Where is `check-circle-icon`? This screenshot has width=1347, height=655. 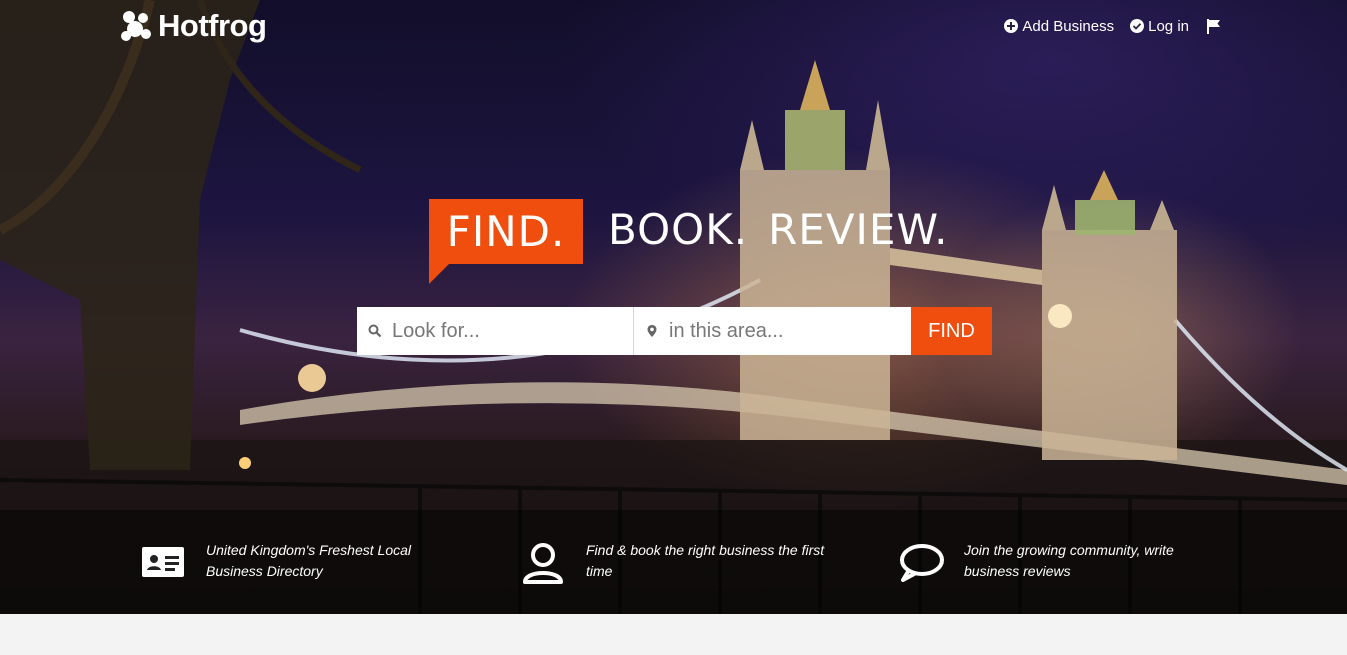
check-circle-icon is located at coordinates (1137, 26).